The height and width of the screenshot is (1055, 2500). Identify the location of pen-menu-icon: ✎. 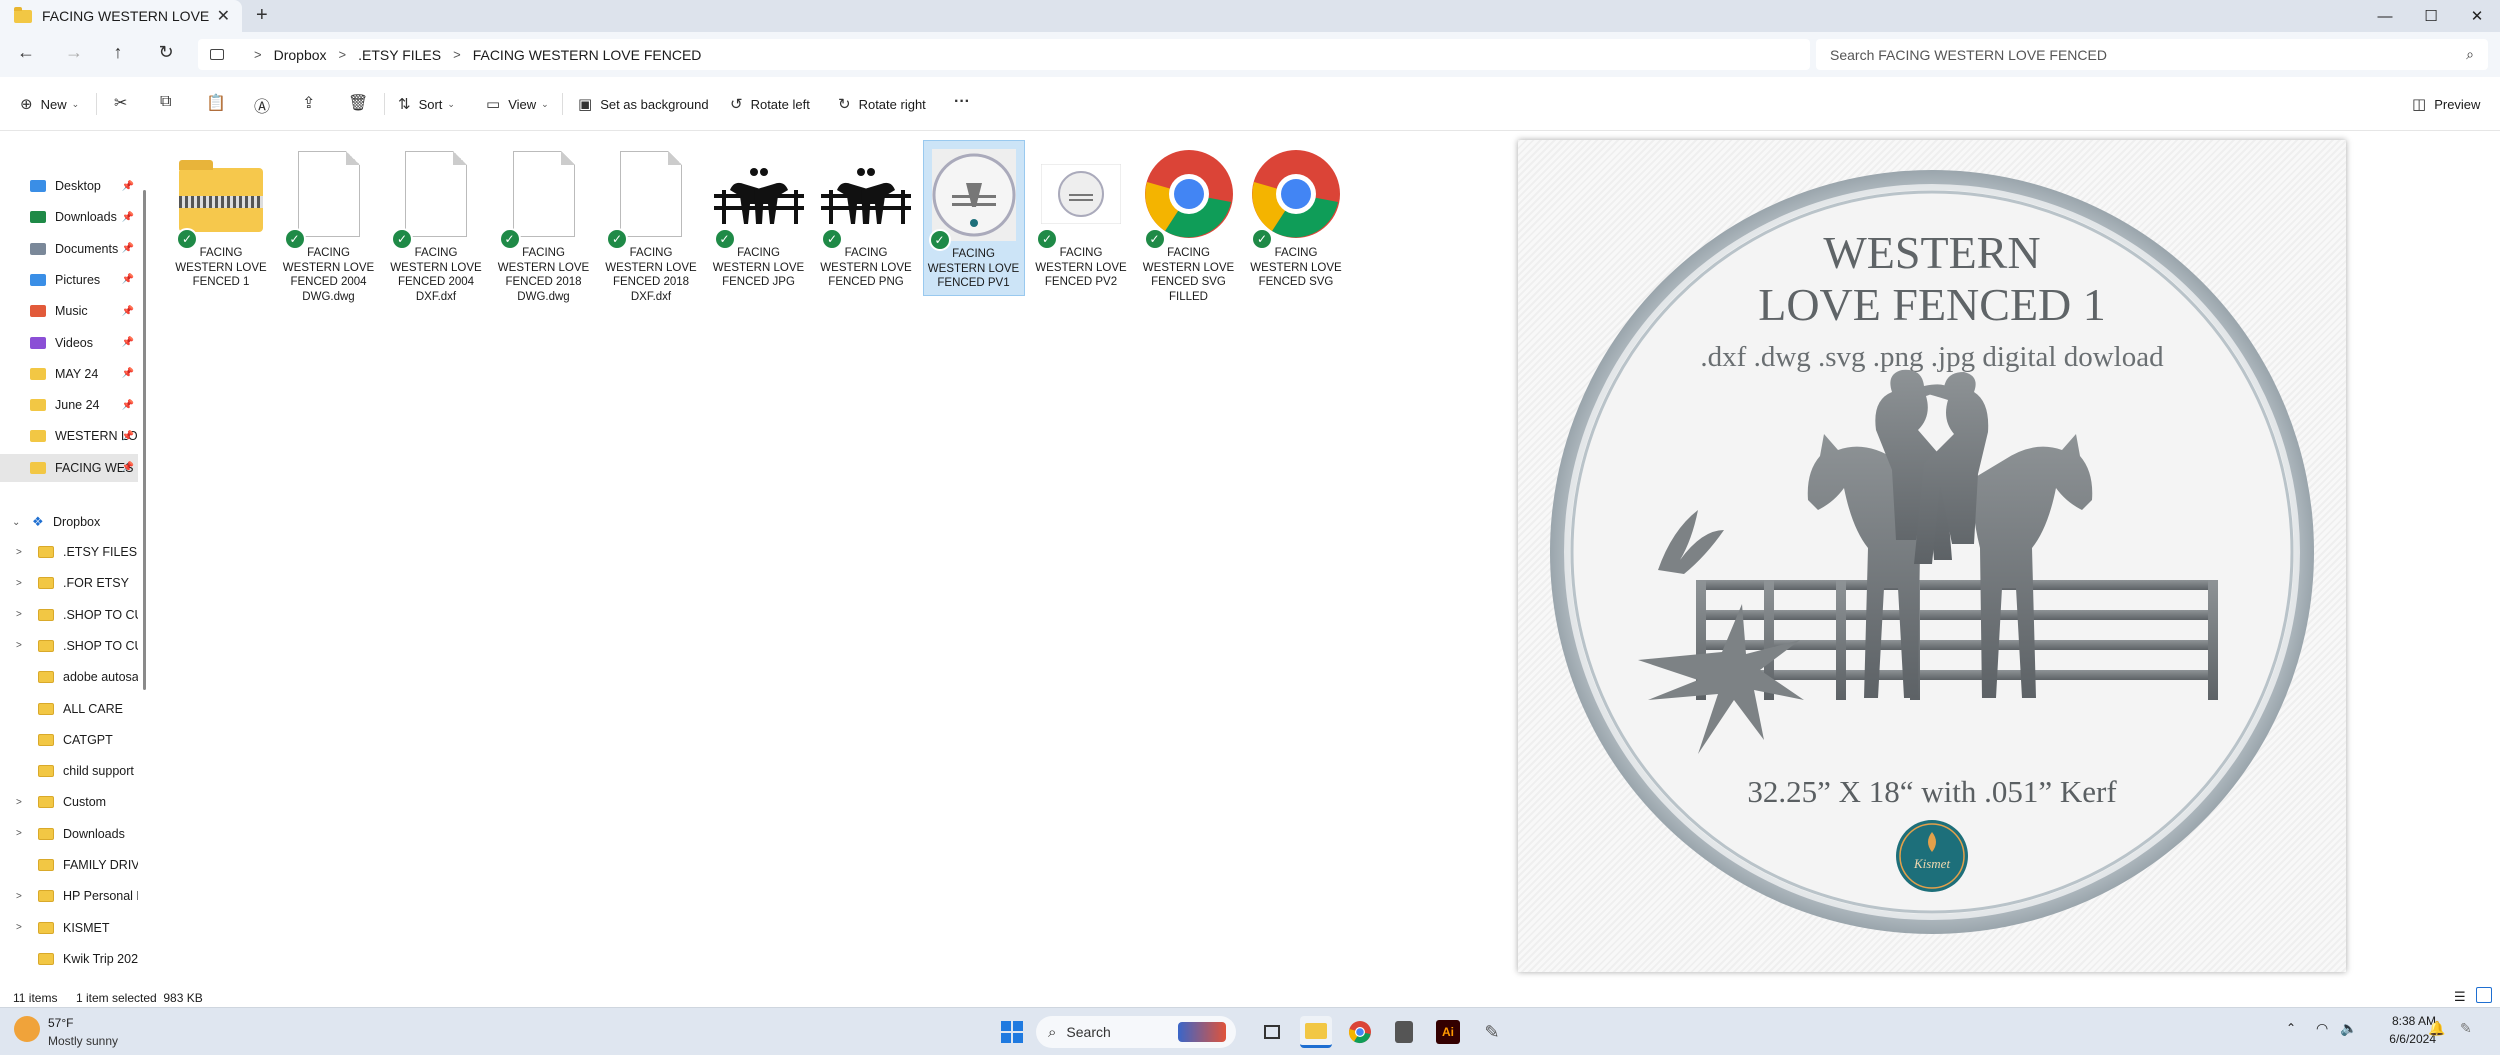
(2466, 1028).